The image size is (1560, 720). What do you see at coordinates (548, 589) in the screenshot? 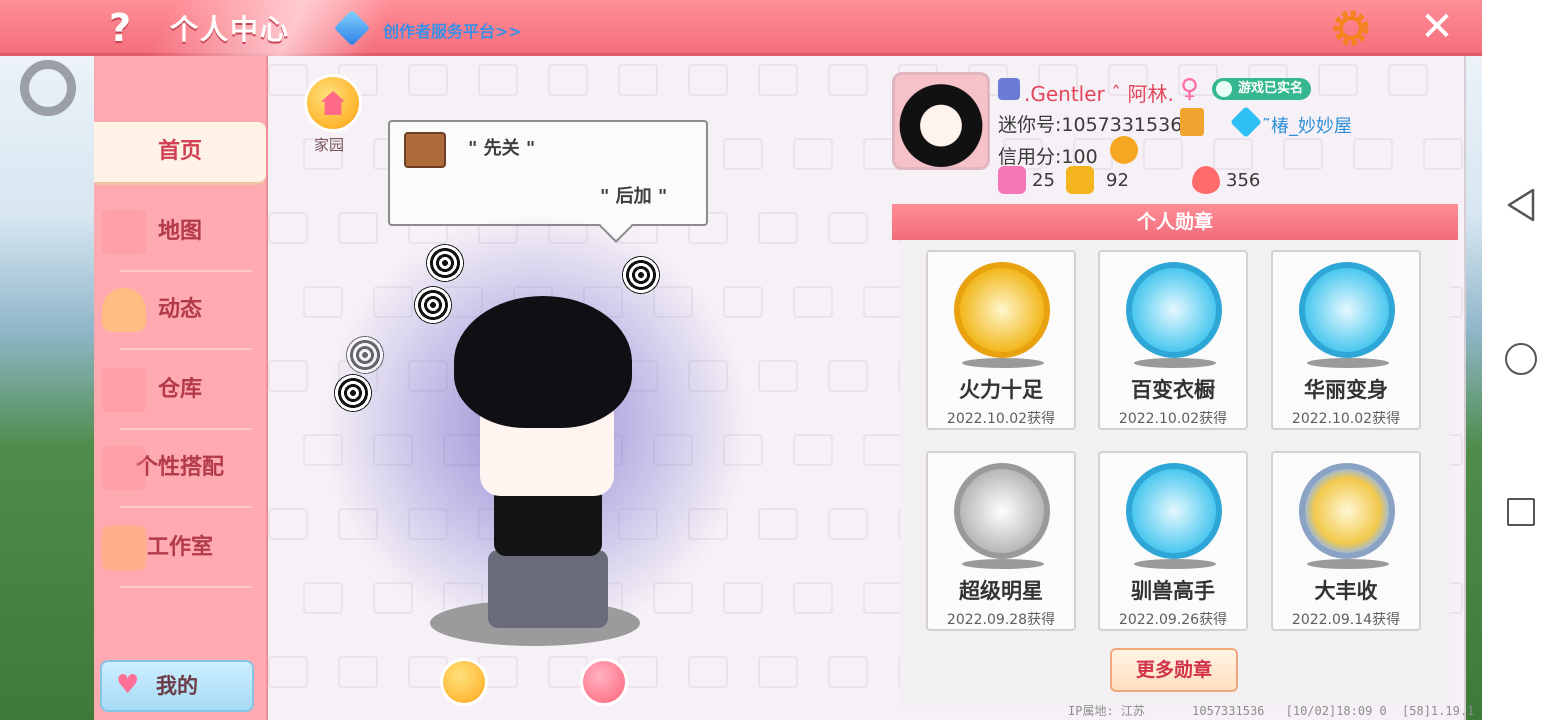
I see `avatar-legs` at bounding box center [548, 589].